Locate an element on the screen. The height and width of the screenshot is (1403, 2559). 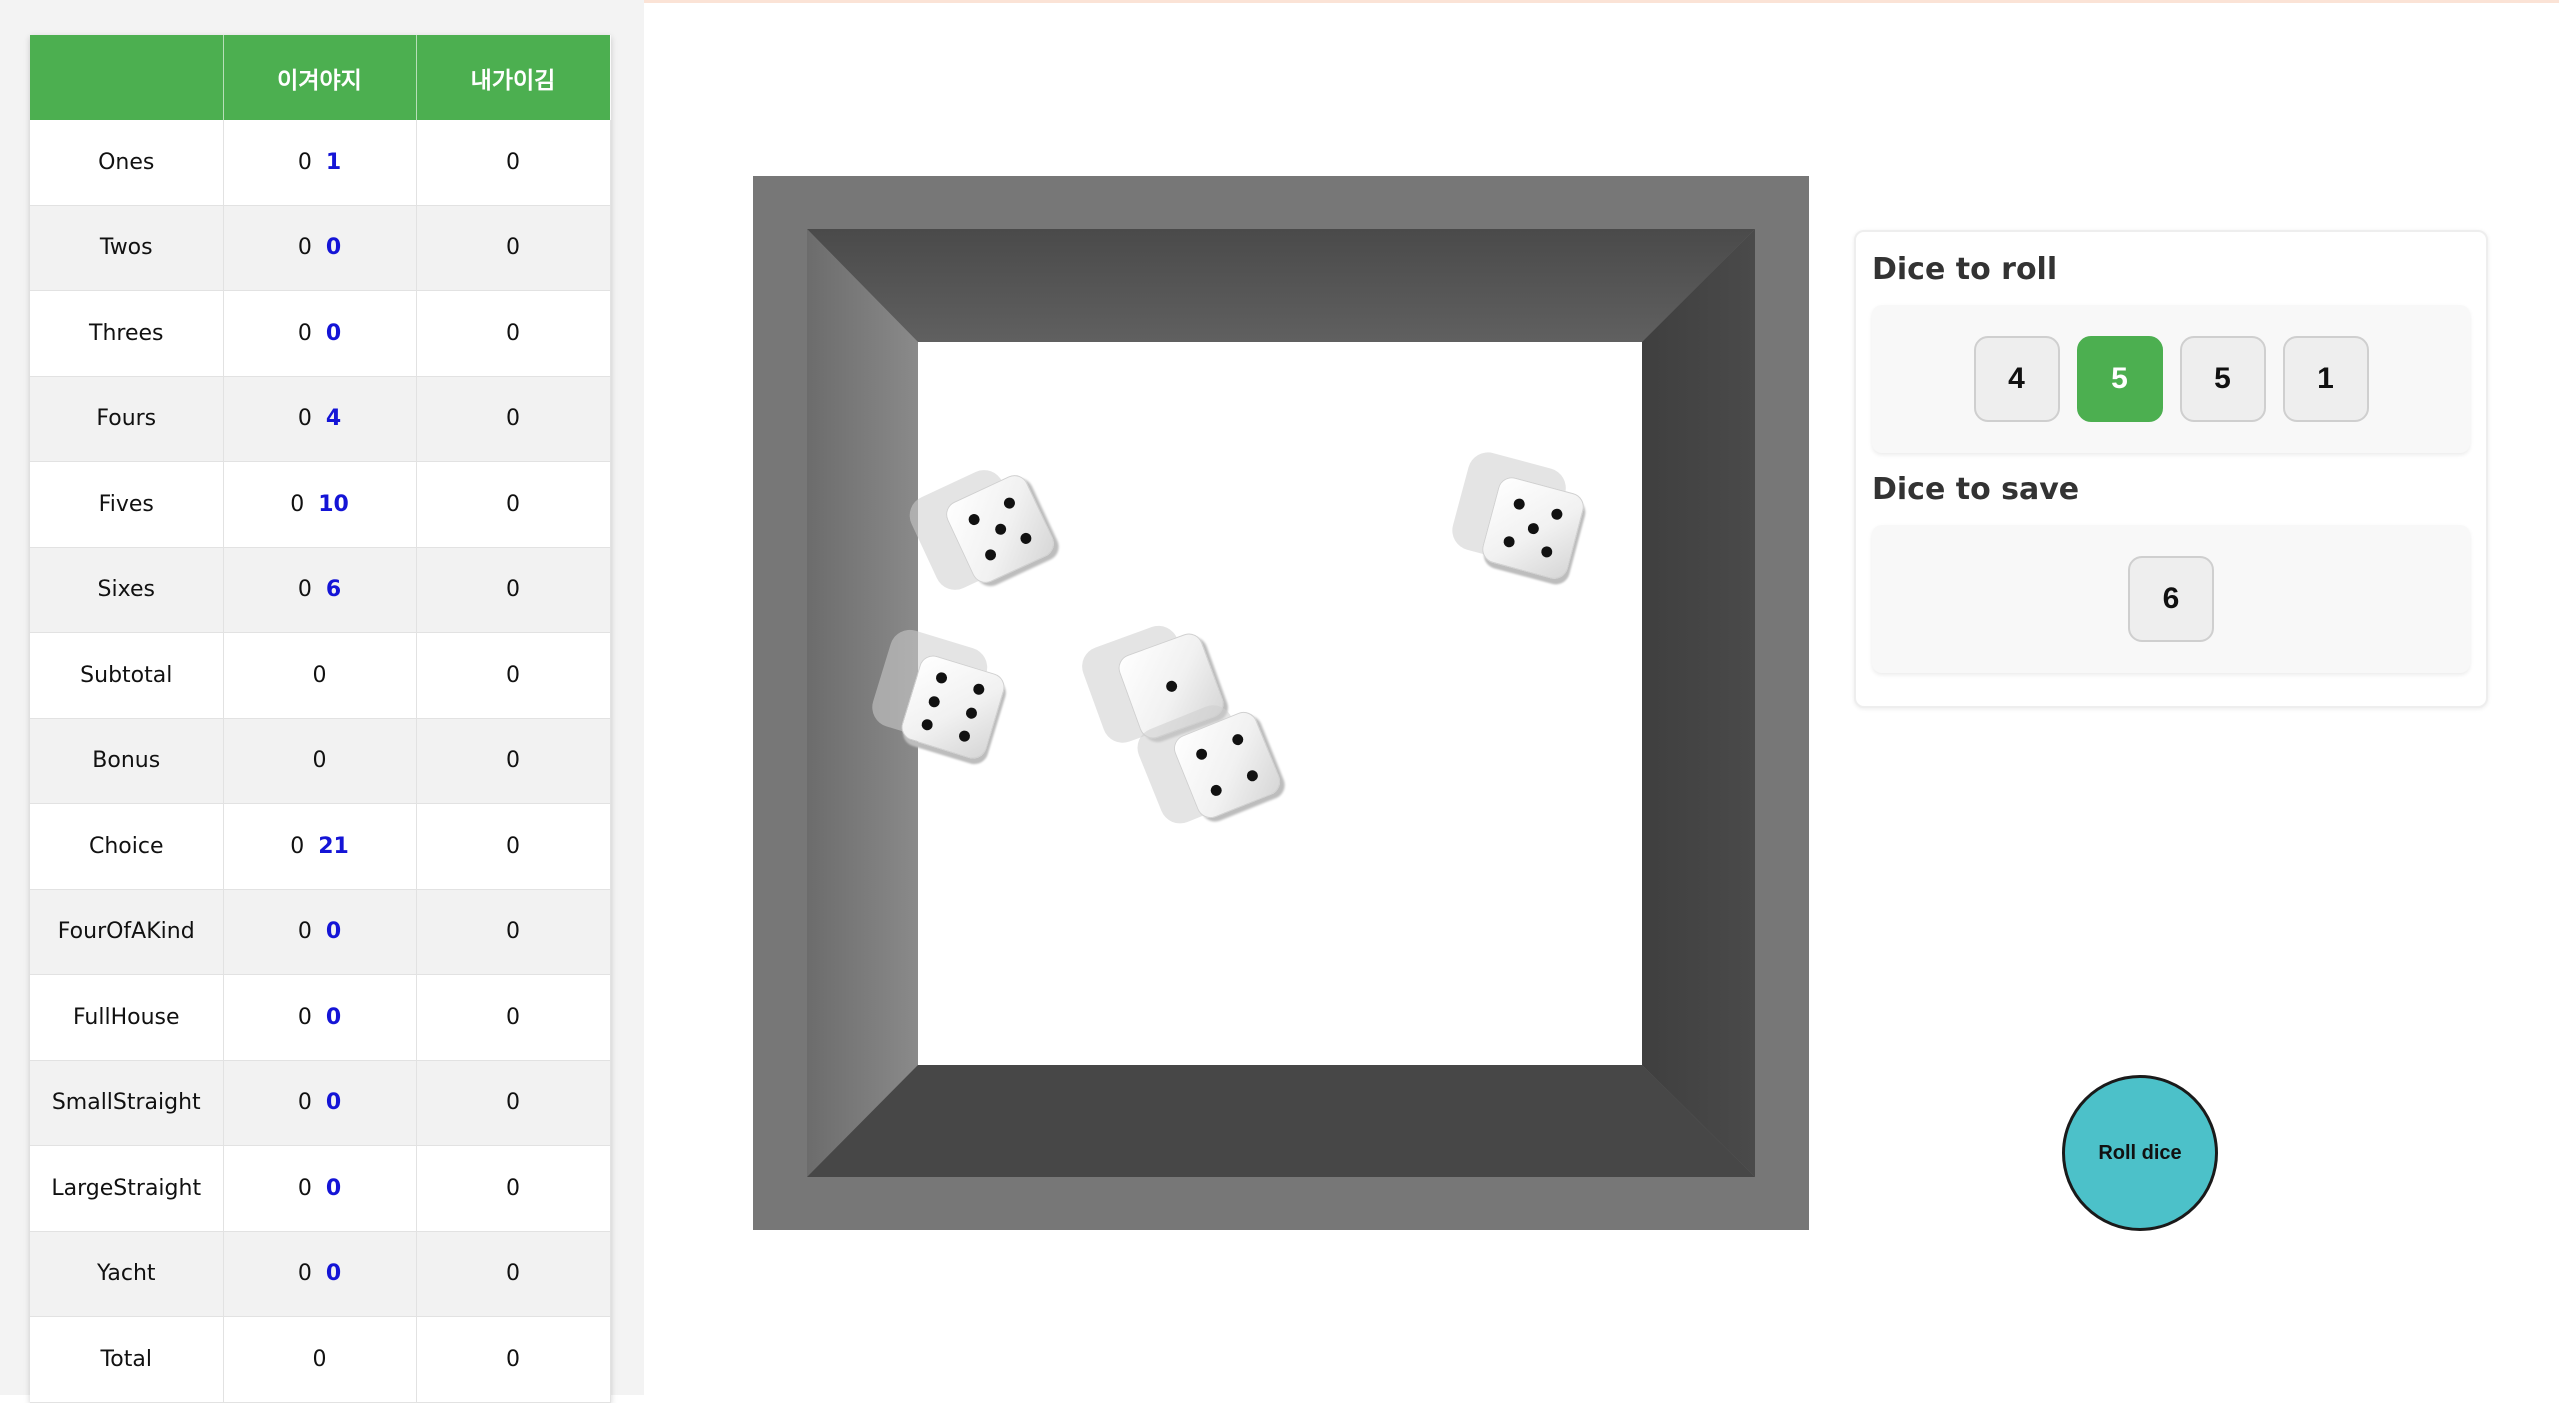
player-1-score-cell: 0 21 is located at coordinates (320, 846).